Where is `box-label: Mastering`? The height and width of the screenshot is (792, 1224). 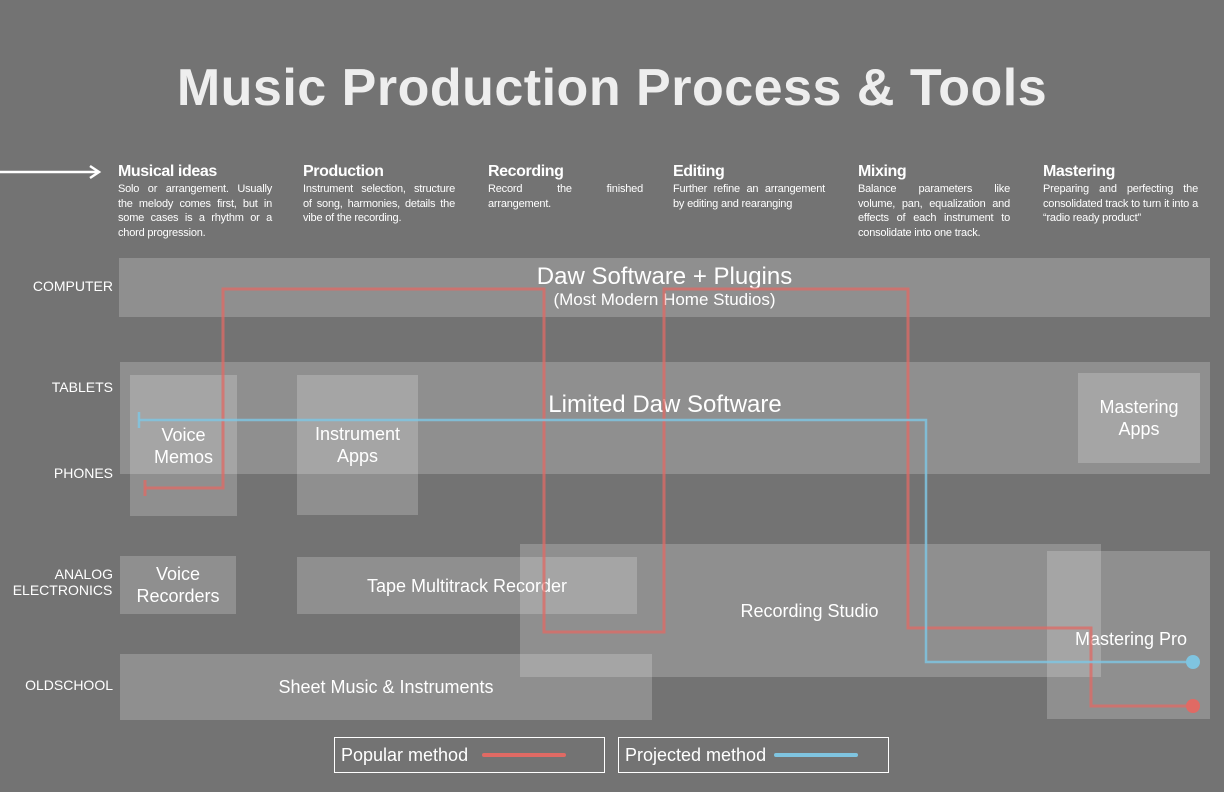 box-label: Mastering is located at coordinates (1139, 407).